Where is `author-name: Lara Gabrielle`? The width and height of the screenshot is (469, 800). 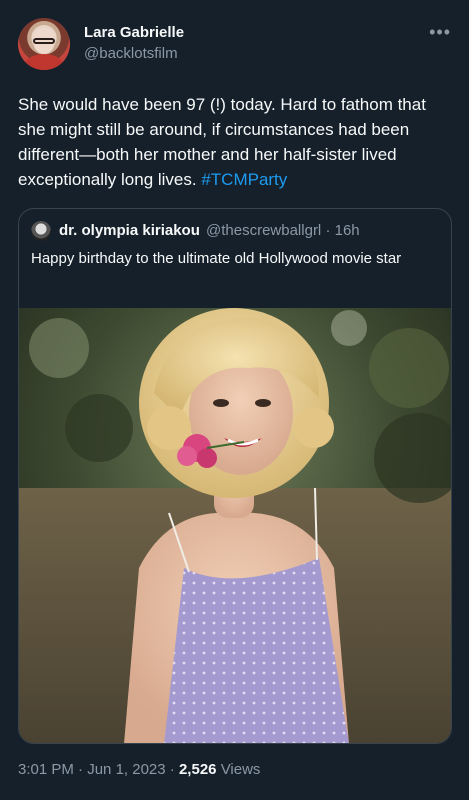 author-name: Lara Gabrielle is located at coordinates (134, 32).